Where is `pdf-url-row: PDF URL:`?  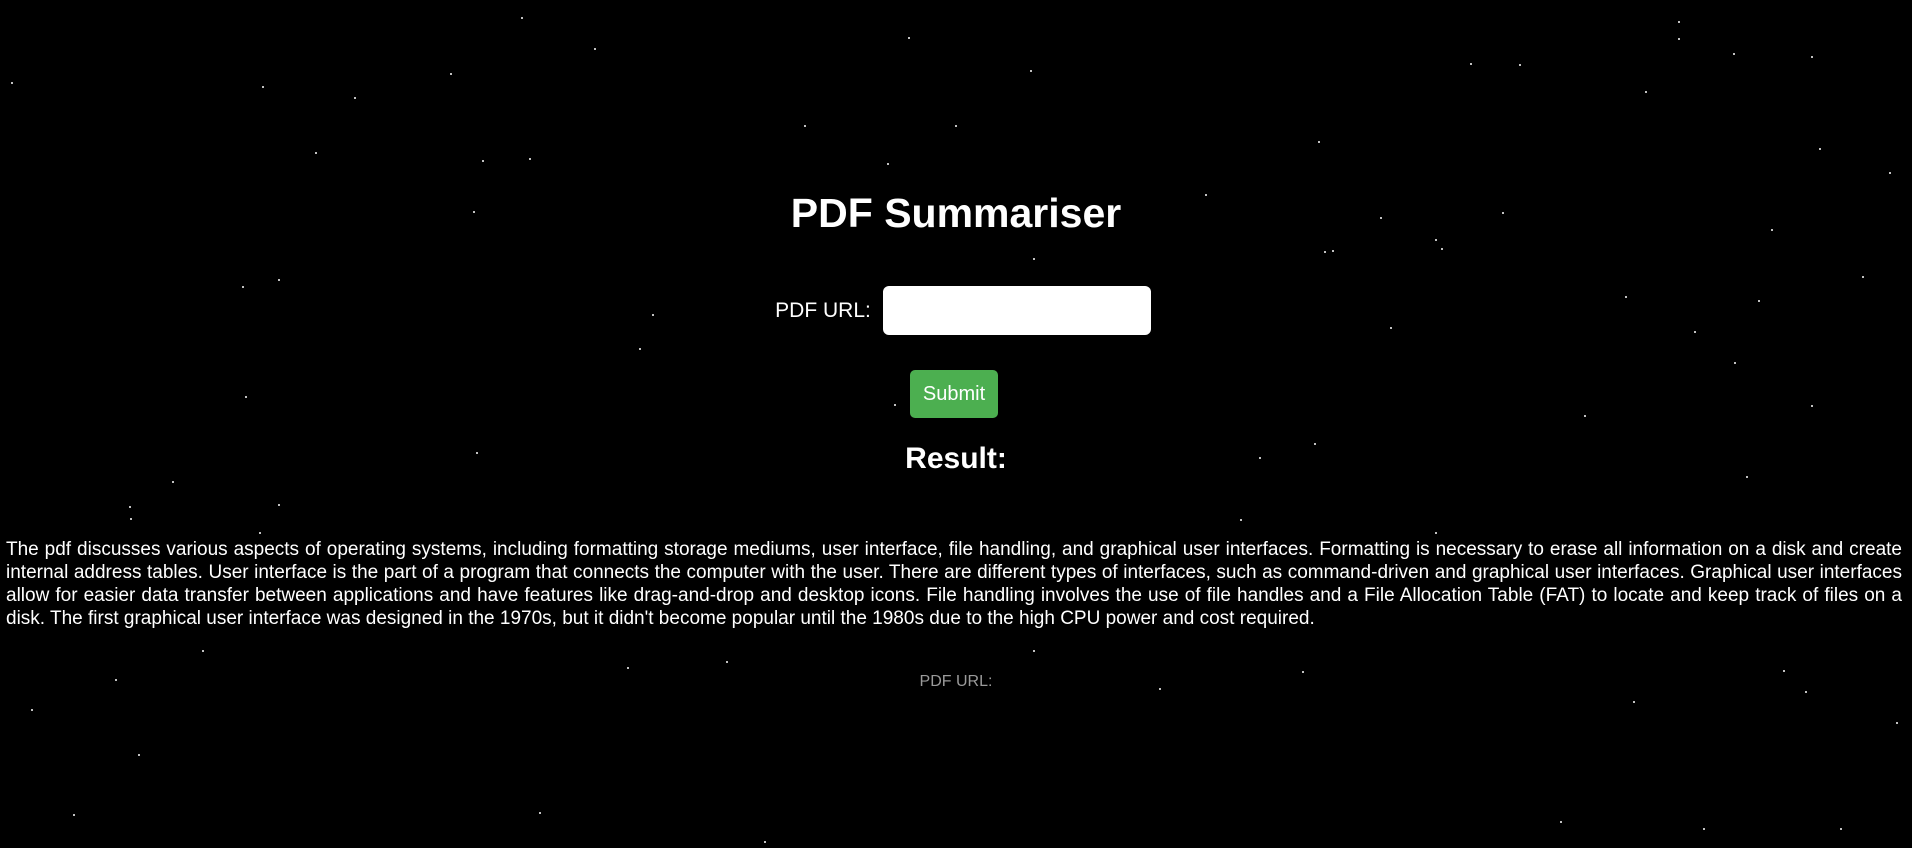 pdf-url-row: PDF URL: is located at coordinates (956, 310).